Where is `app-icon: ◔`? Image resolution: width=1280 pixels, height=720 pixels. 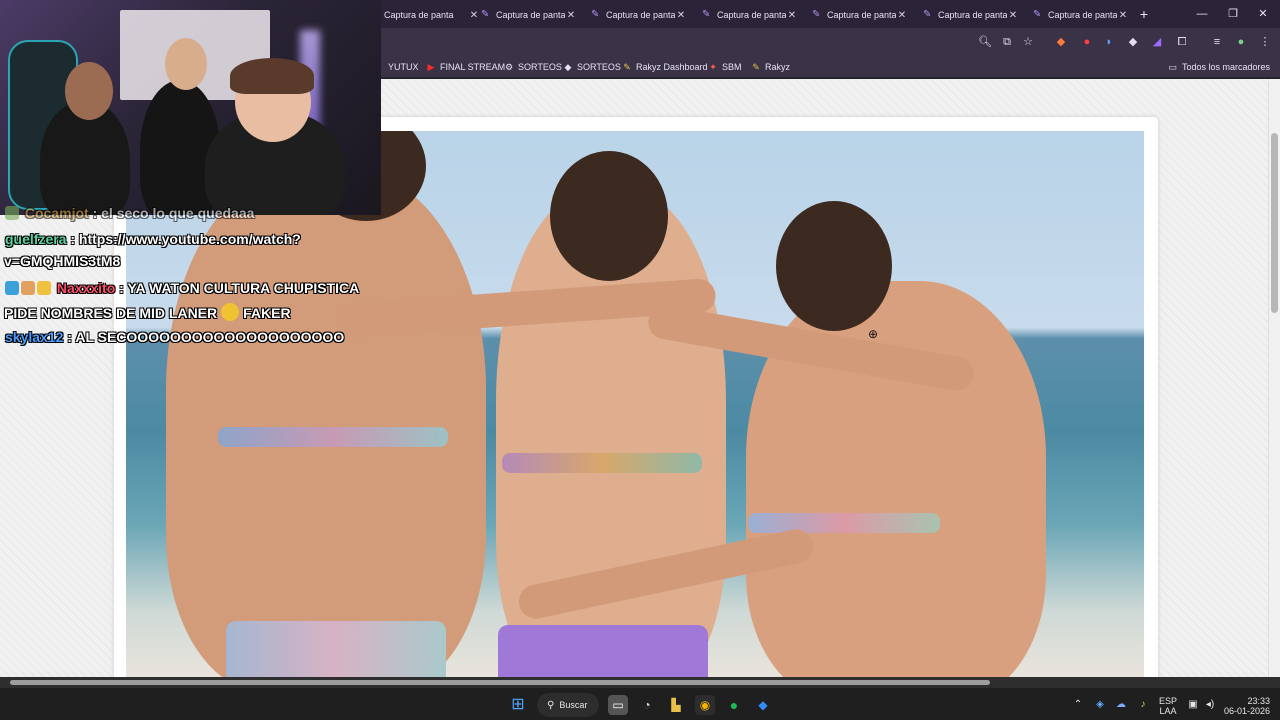
app-icon: ◔ is located at coordinates (647, 705).